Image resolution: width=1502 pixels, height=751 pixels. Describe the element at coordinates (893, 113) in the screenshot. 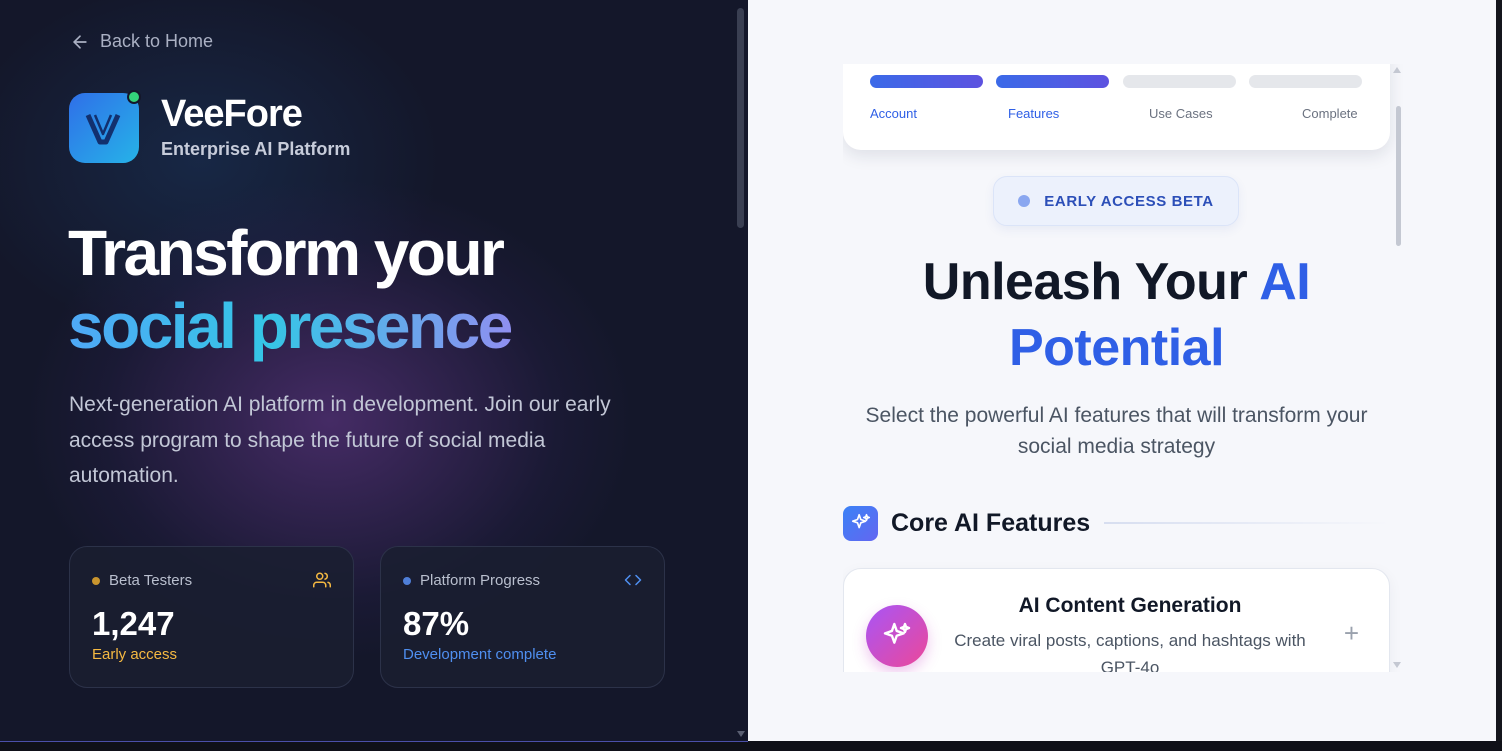

I see `step-label-account: Account` at that location.